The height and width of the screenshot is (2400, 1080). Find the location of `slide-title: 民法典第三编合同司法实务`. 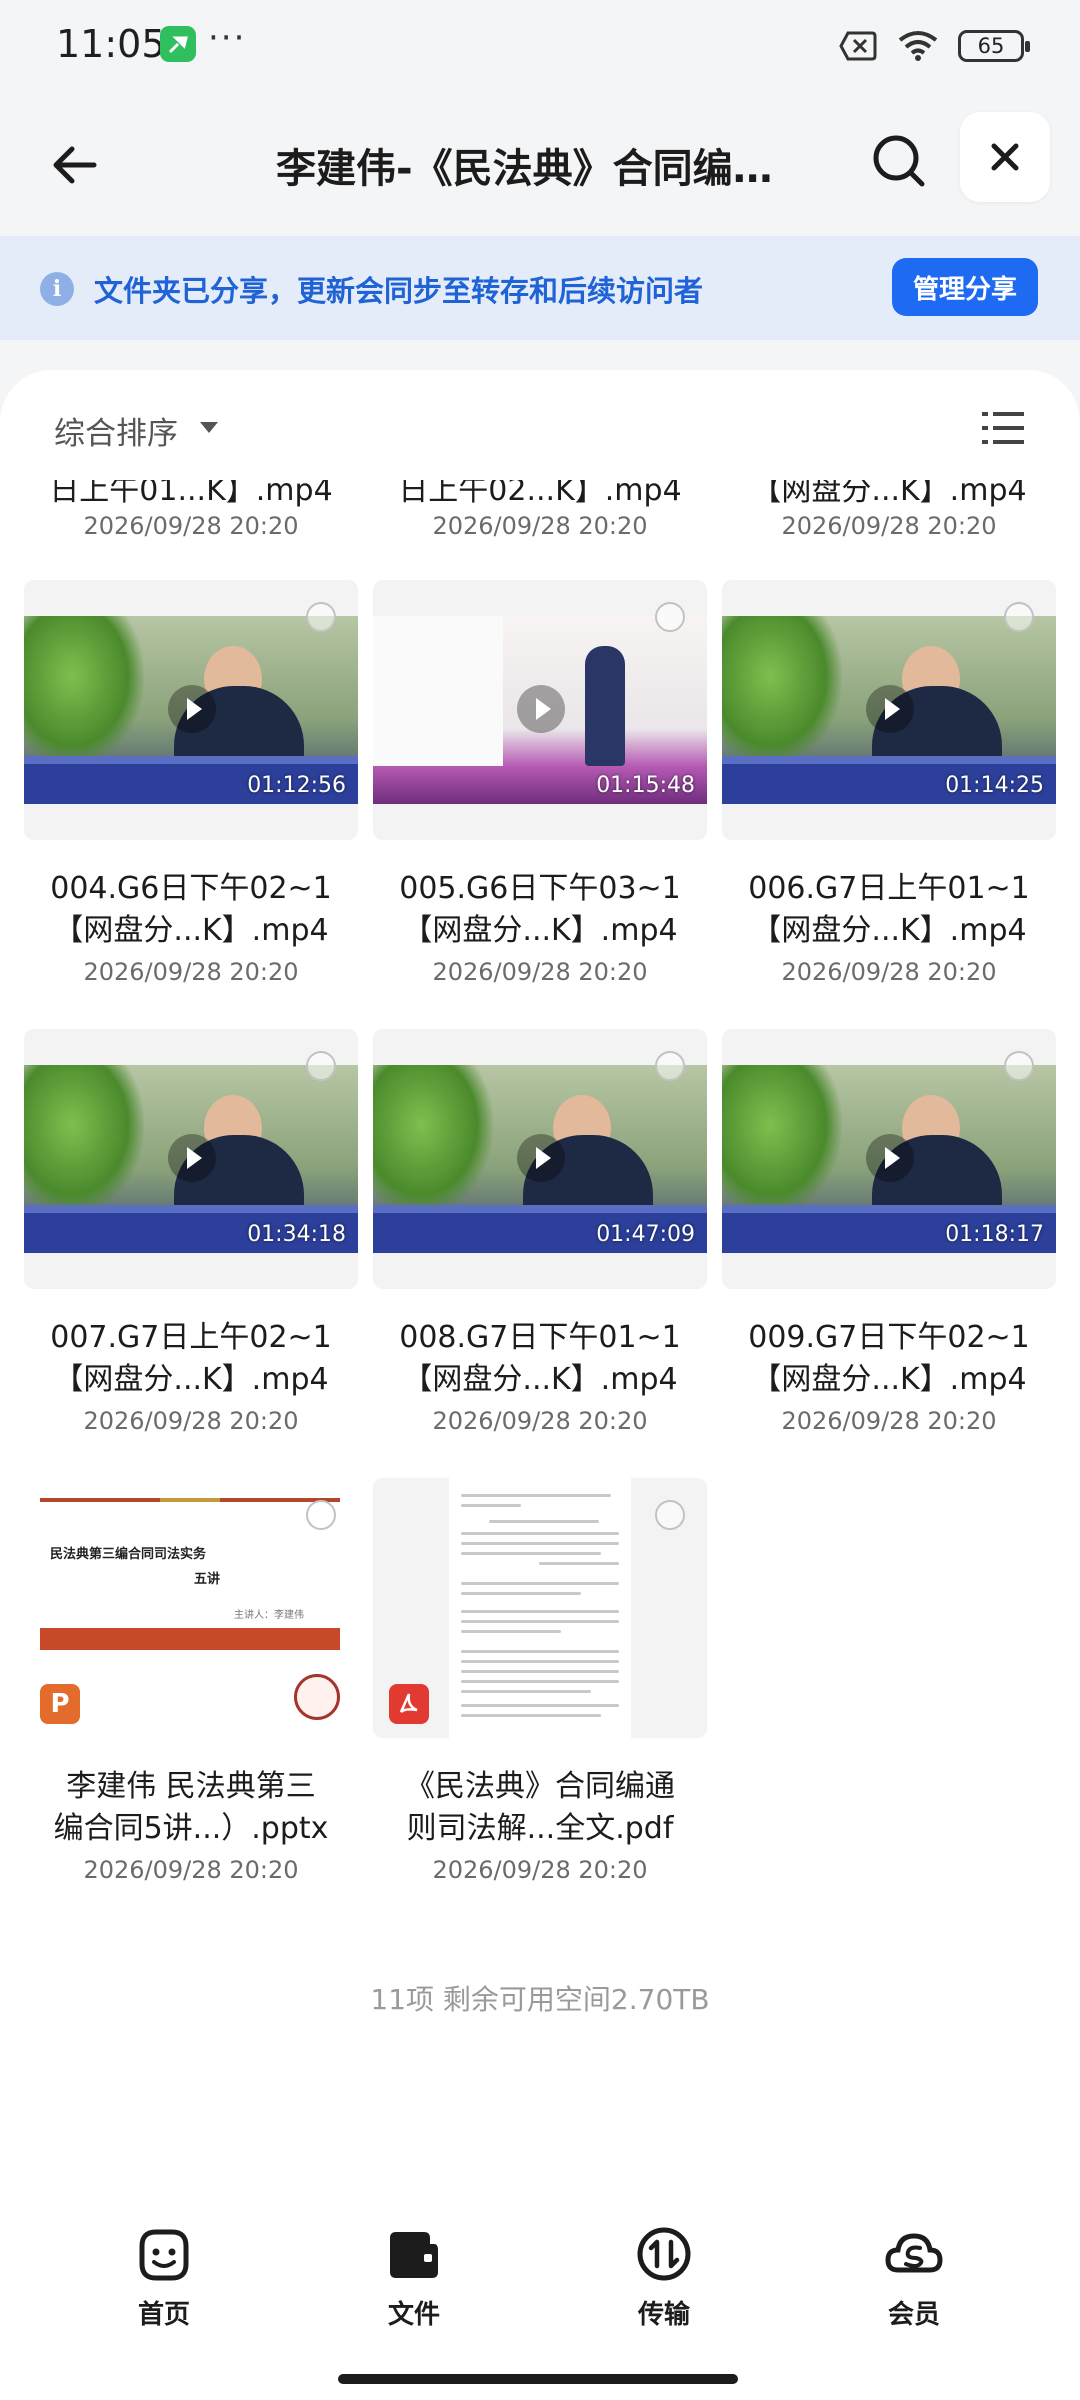

slide-title: 民法典第三编合同司法实务 is located at coordinates (128, 1554).